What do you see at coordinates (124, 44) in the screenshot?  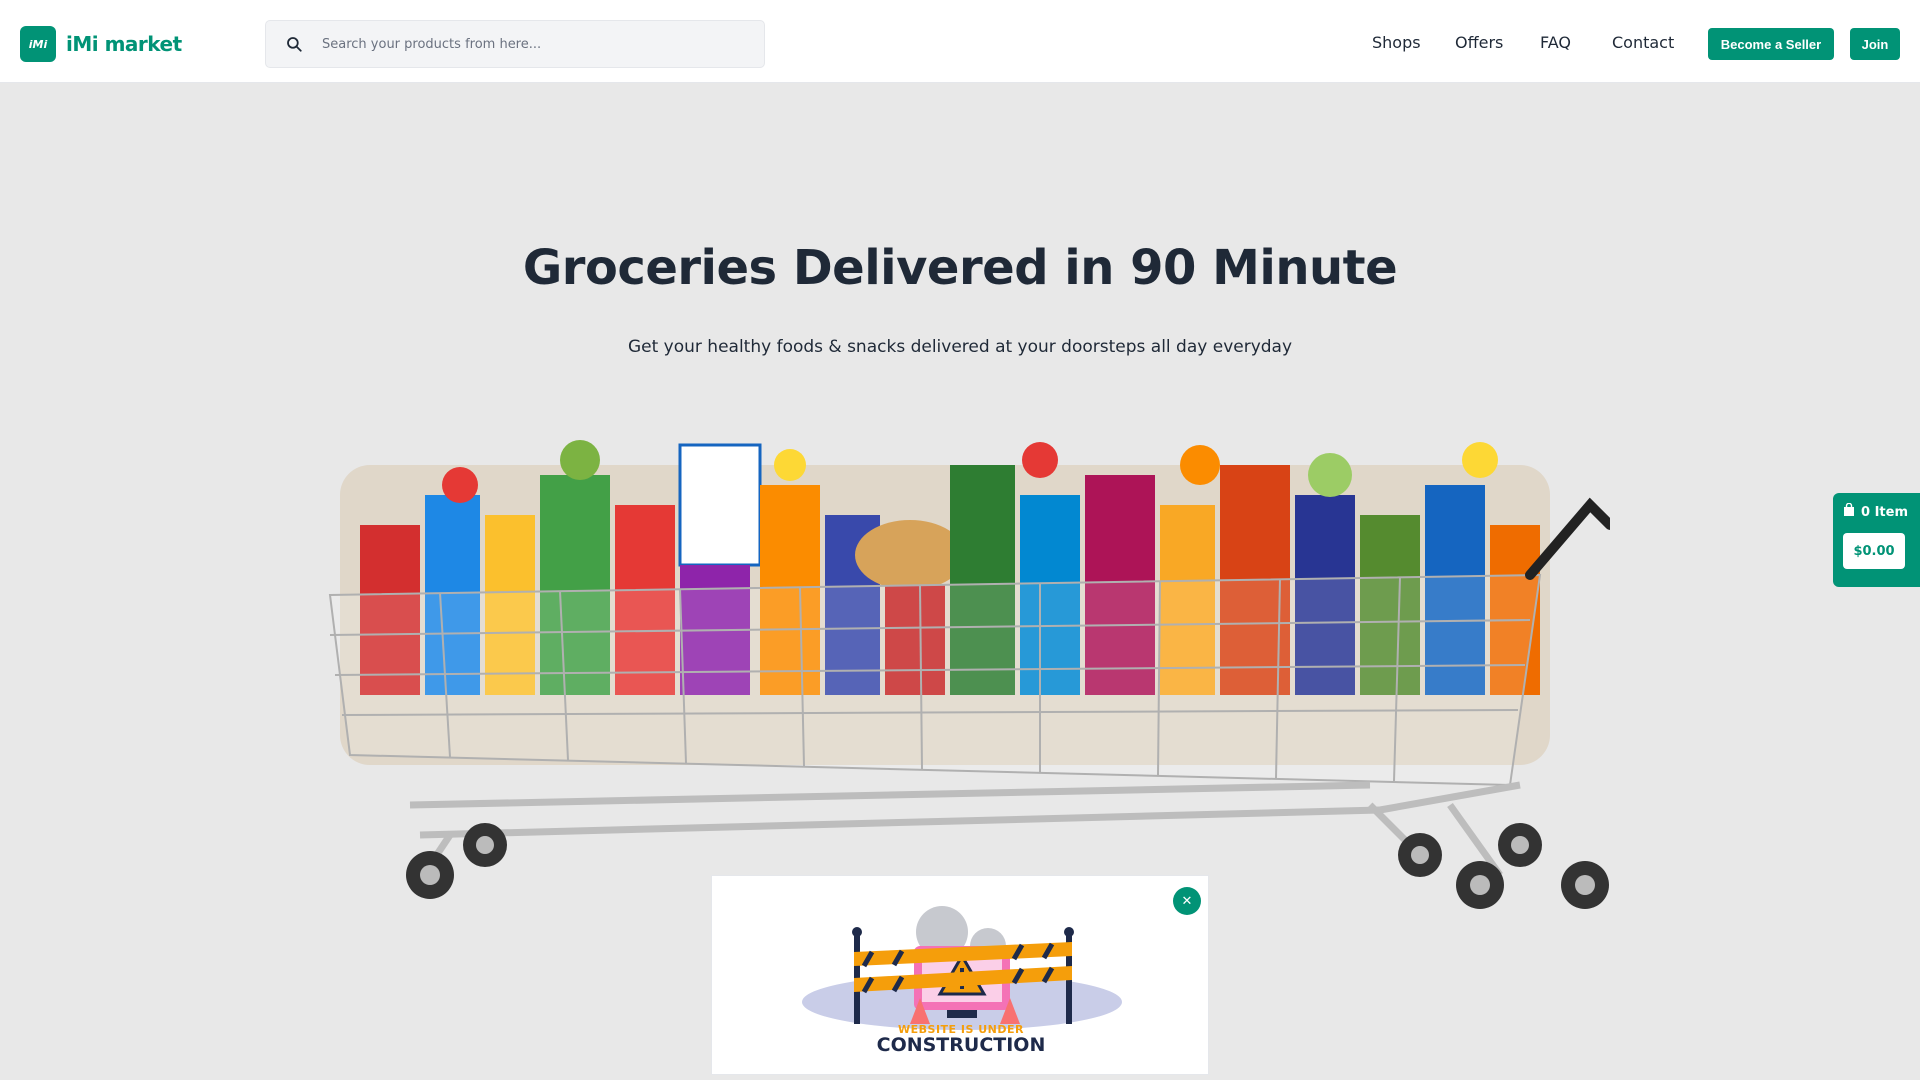 I see `logo-text: iMi market` at bounding box center [124, 44].